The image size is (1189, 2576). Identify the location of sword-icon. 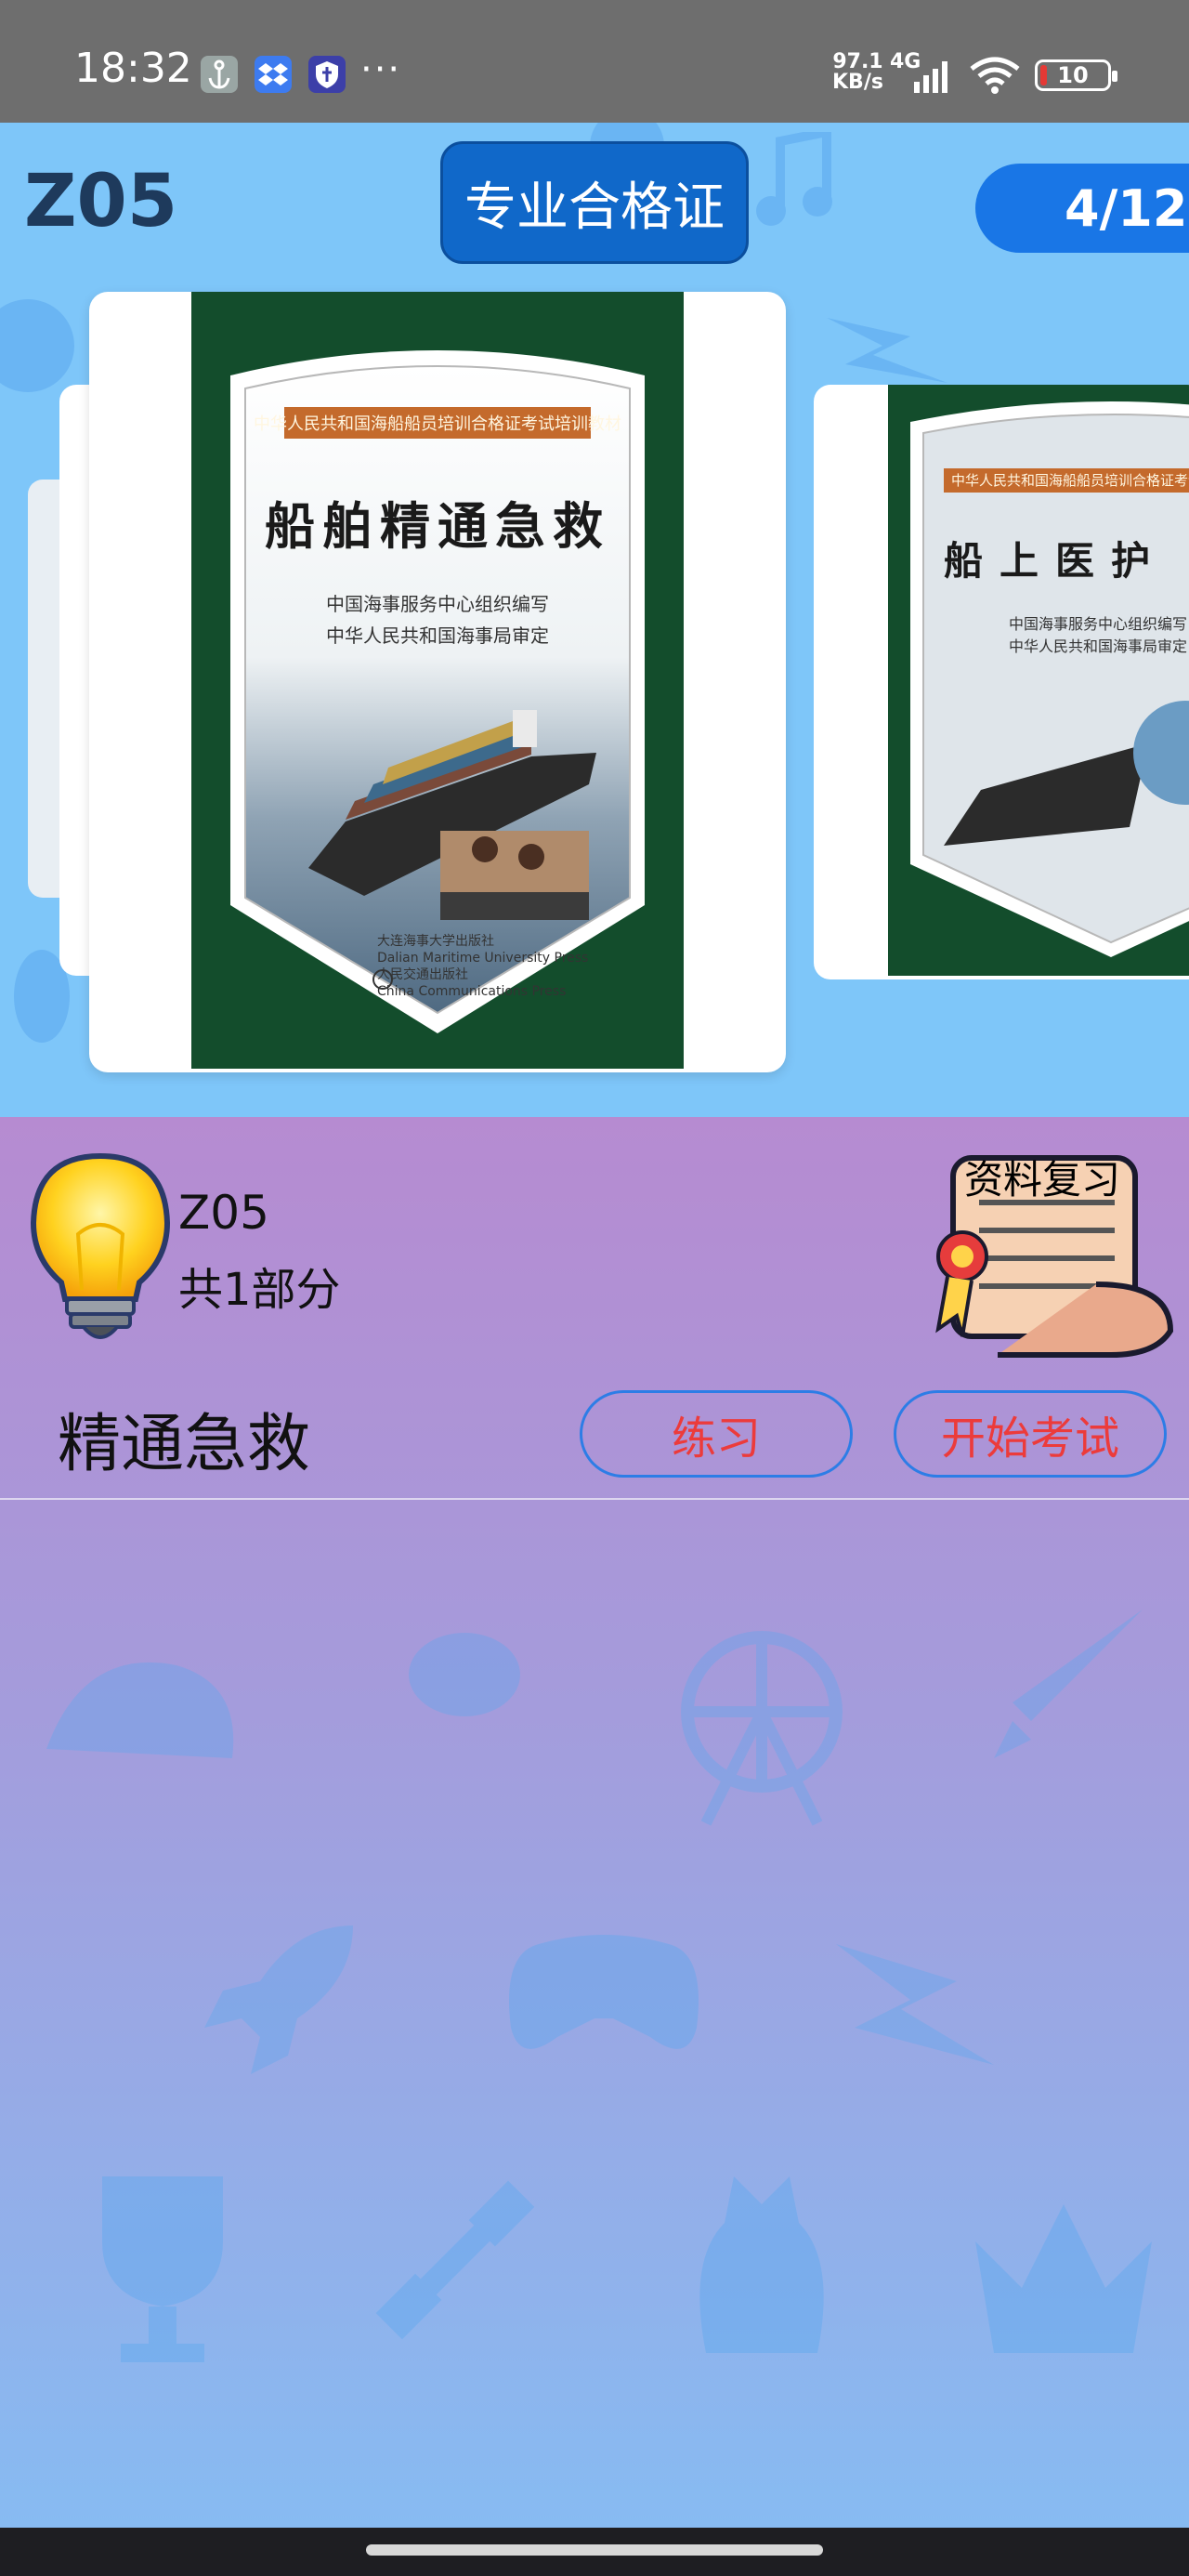
(1068, 1684).